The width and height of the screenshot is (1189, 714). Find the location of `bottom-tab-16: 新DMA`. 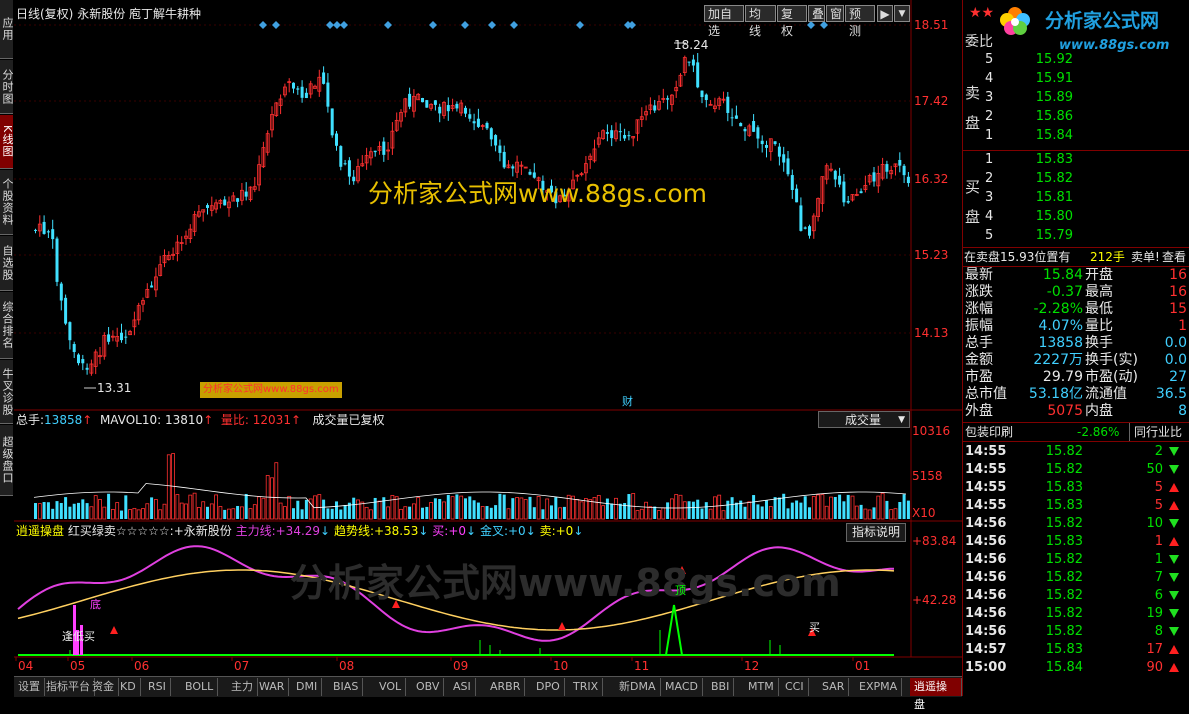

bottom-tab-16: 新DMA is located at coordinates (638, 687).